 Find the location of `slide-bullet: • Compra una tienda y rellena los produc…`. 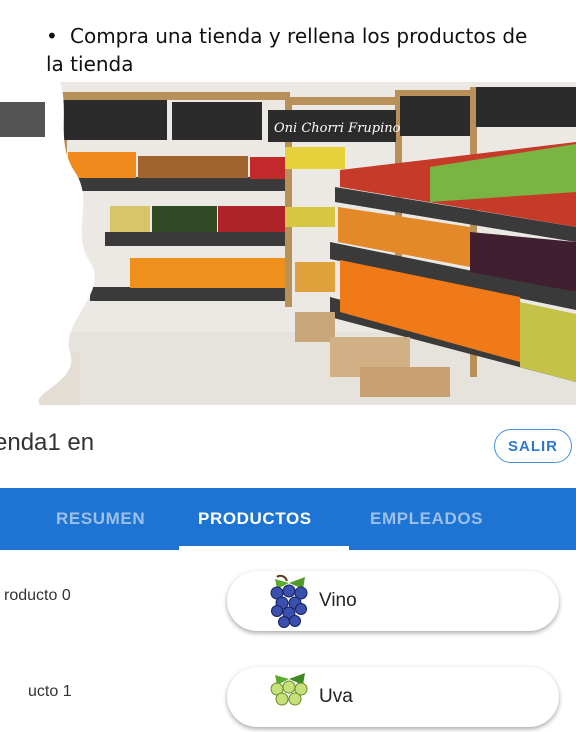

slide-bullet: • Compra una tienda y rellena los produc… is located at coordinates (311, 50).